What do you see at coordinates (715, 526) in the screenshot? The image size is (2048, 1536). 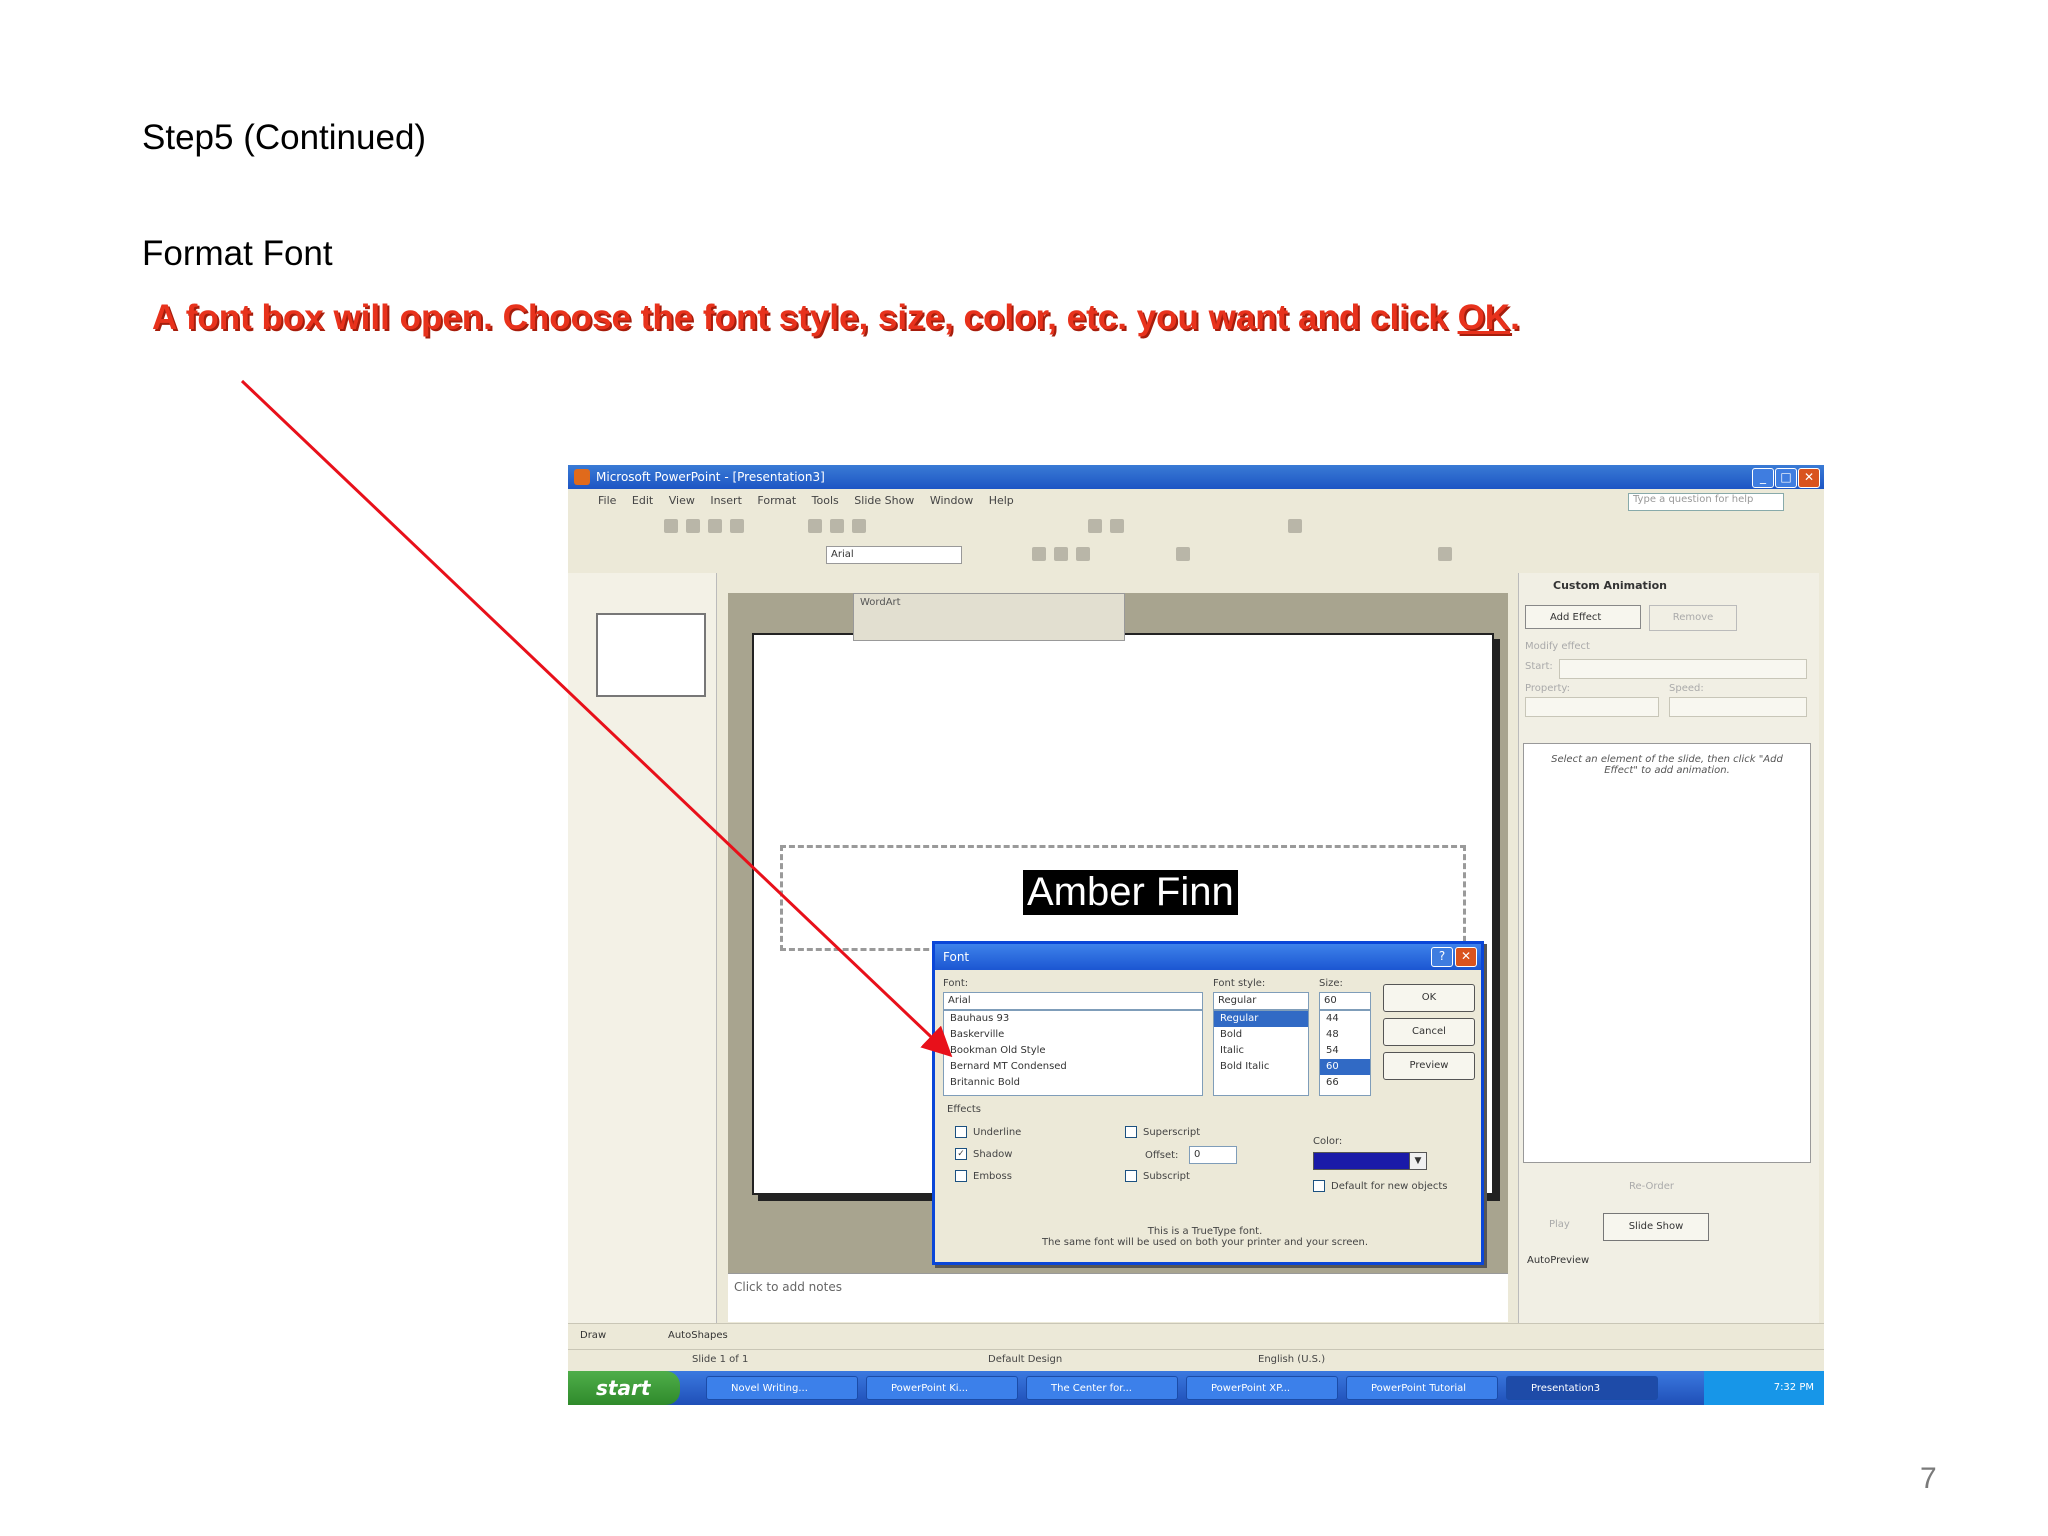 I see `save-icon` at bounding box center [715, 526].